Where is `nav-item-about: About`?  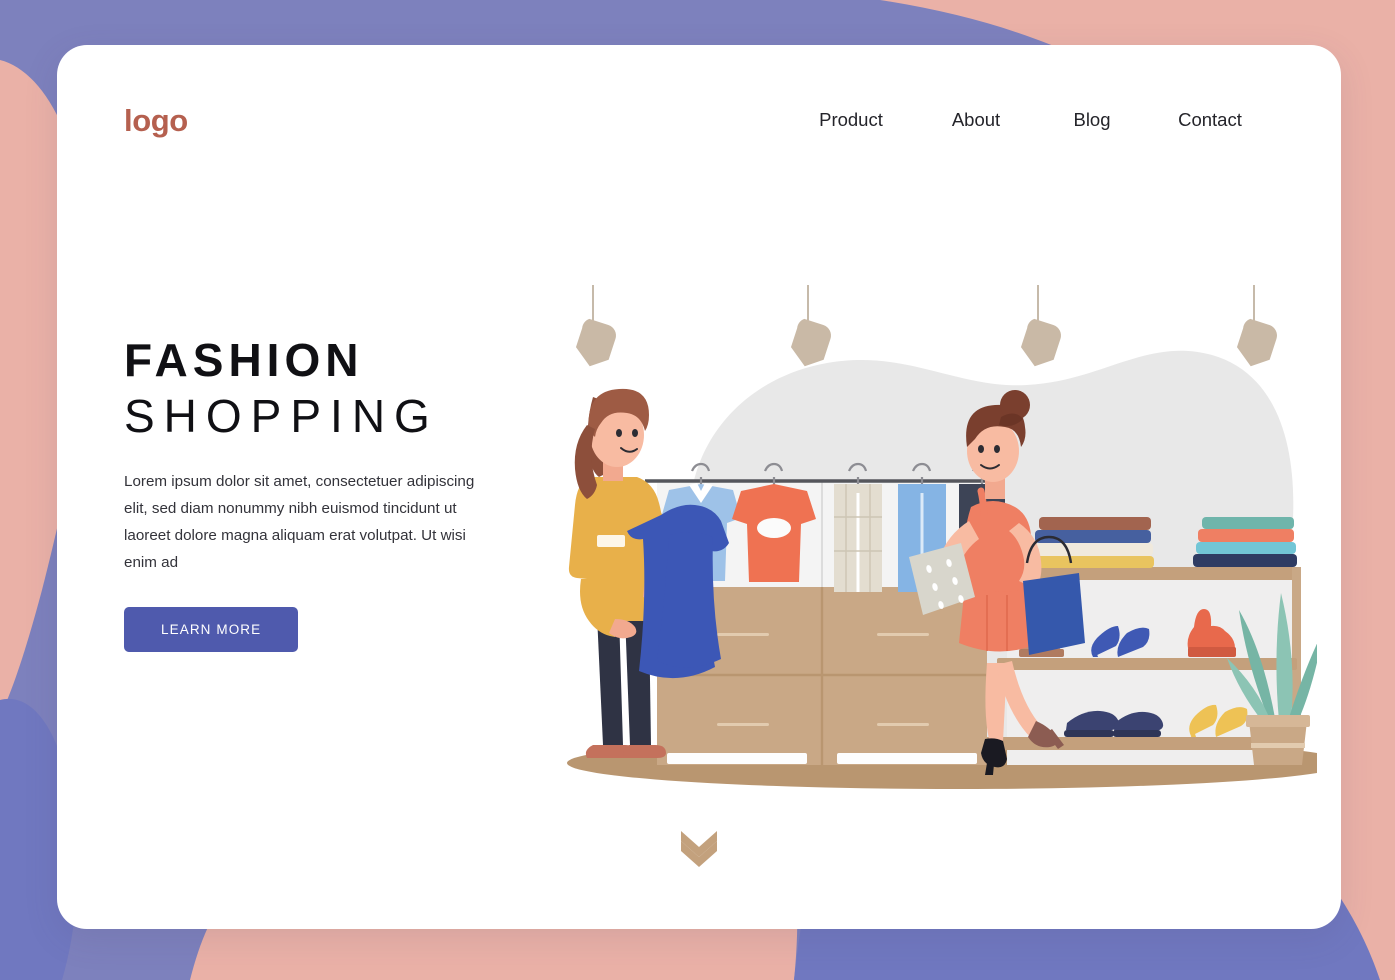
nav-item-about: About is located at coordinates (976, 120).